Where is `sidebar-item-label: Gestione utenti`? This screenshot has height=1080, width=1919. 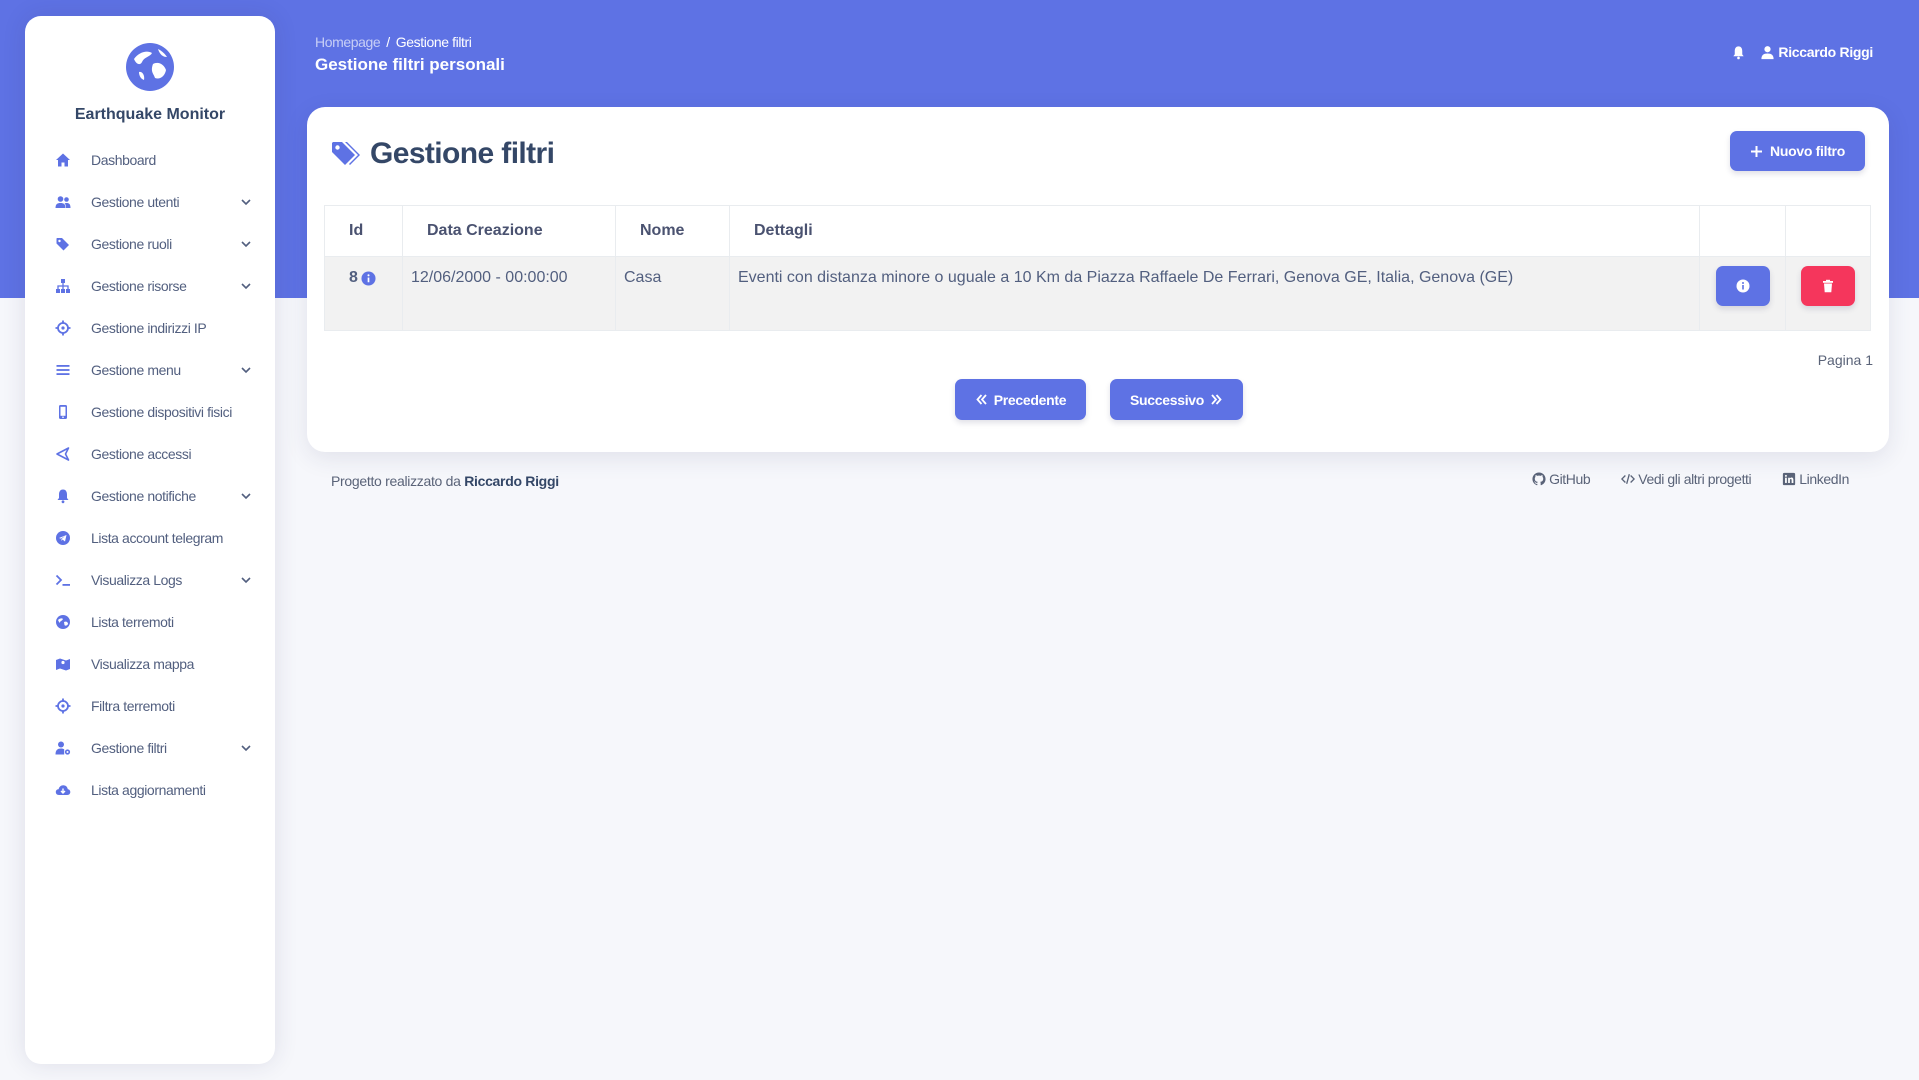 sidebar-item-label: Gestione utenti is located at coordinates (135, 202).